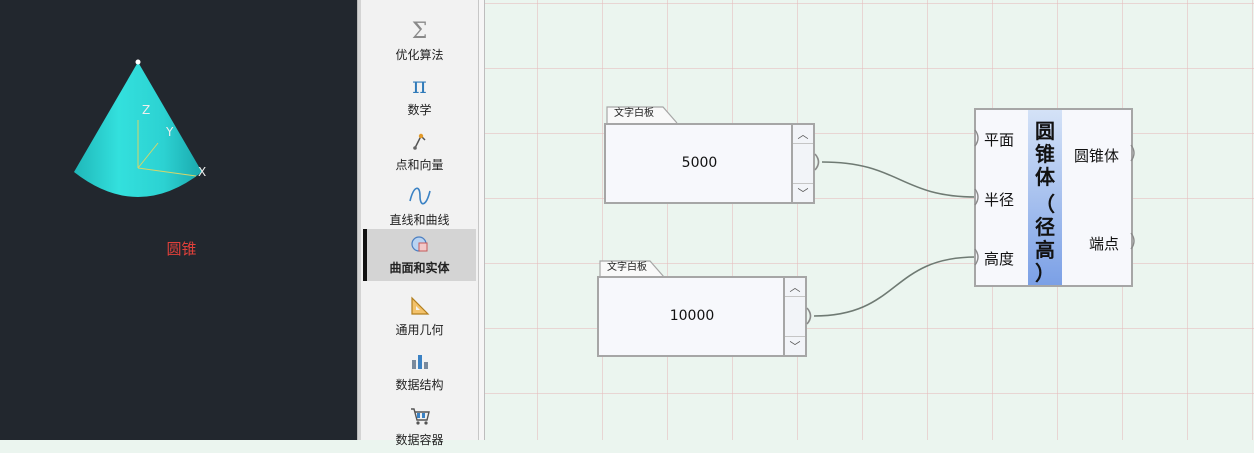 This screenshot has height=453, width=1254. I want to click on palette-item-data-containers: 数据容器, so click(419, 427).